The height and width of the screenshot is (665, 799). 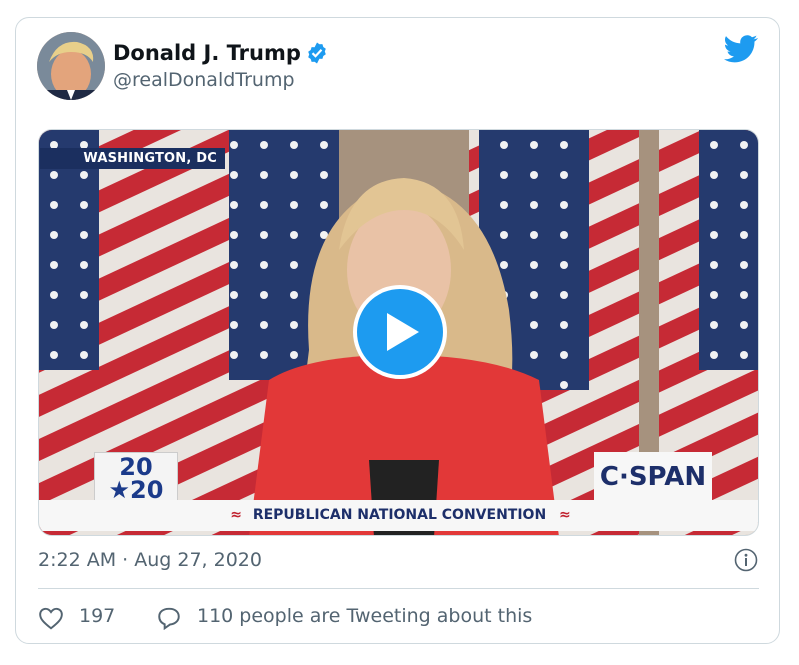 What do you see at coordinates (653, 477) in the screenshot?
I see `cspan-logo: C·SPAN` at bounding box center [653, 477].